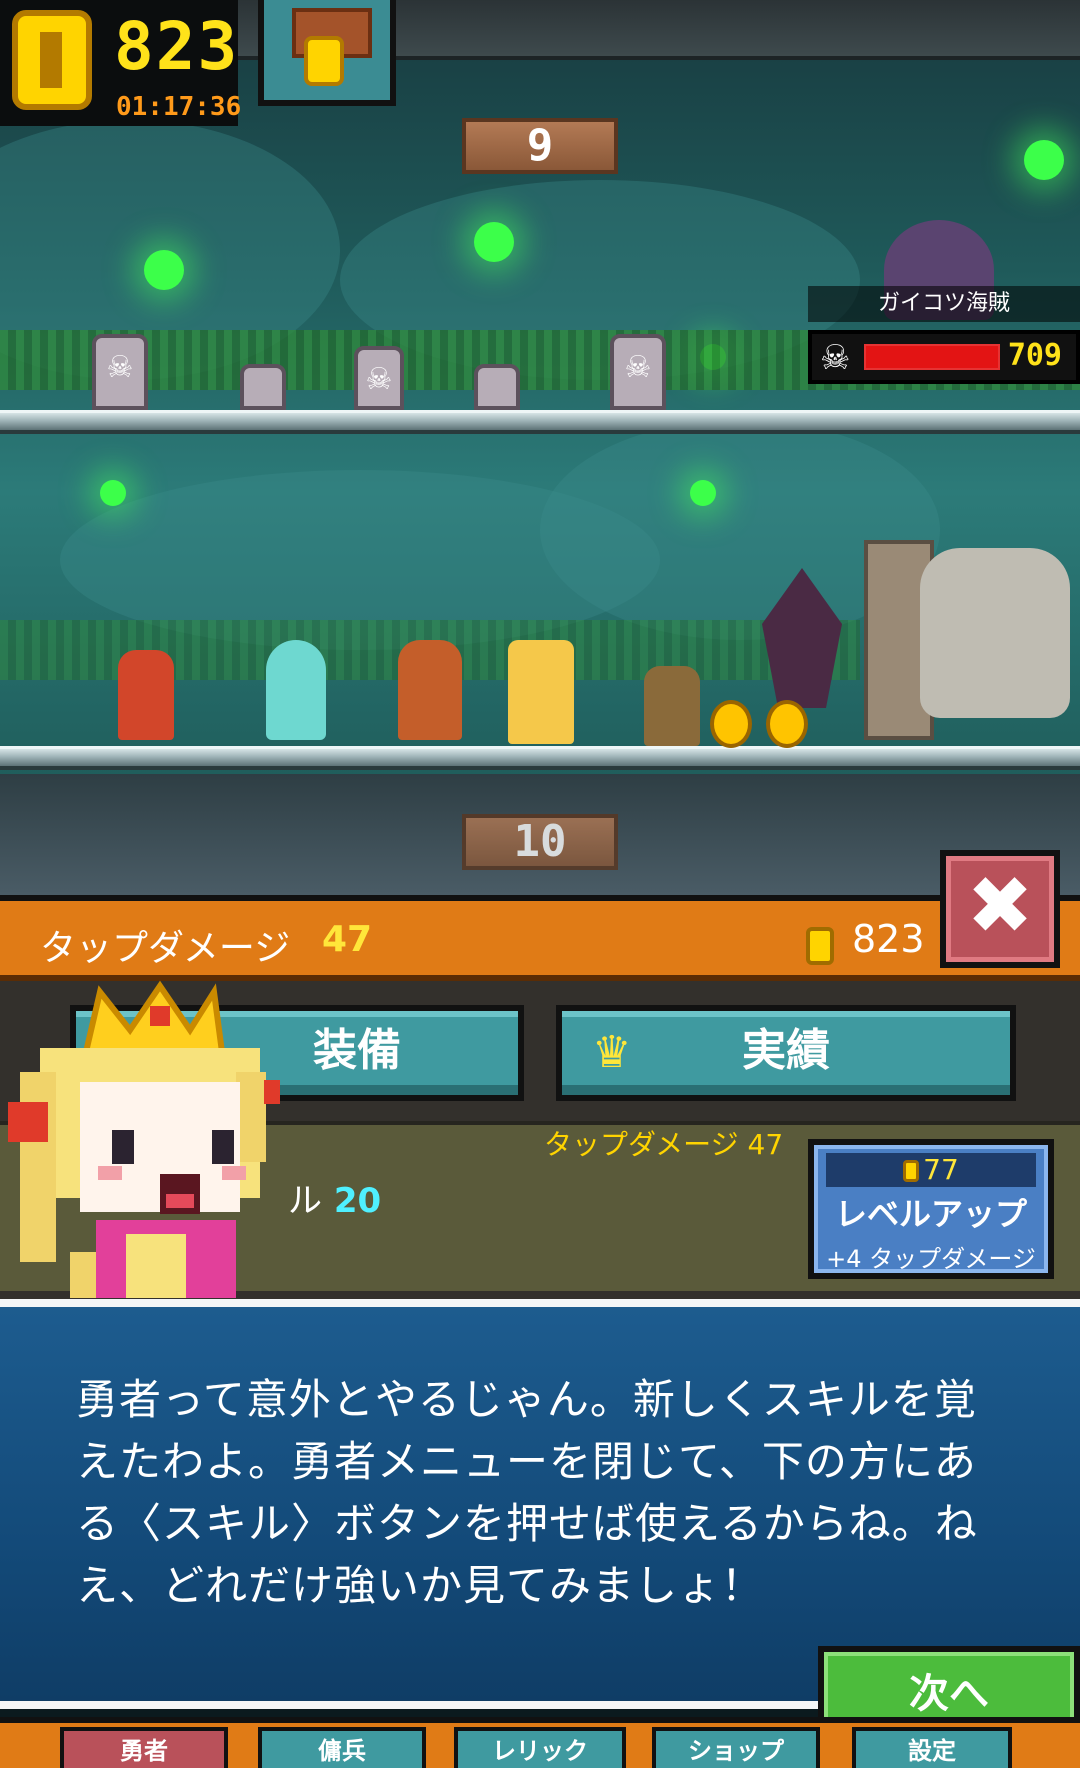 The height and width of the screenshot is (1768, 1080). Describe the element at coordinates (540, 146) in the screenshot. I see `floor-sign-current: 9` at that location.